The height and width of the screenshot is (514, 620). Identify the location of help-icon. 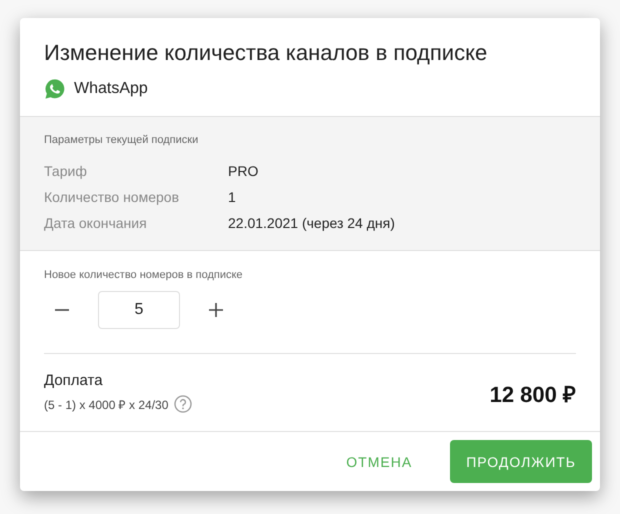
(183, 404).